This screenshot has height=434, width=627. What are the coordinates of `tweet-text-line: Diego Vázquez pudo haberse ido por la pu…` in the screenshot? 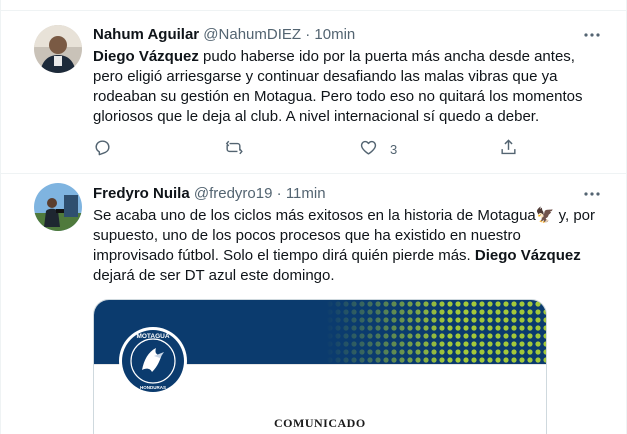 It's located at (343, 57).